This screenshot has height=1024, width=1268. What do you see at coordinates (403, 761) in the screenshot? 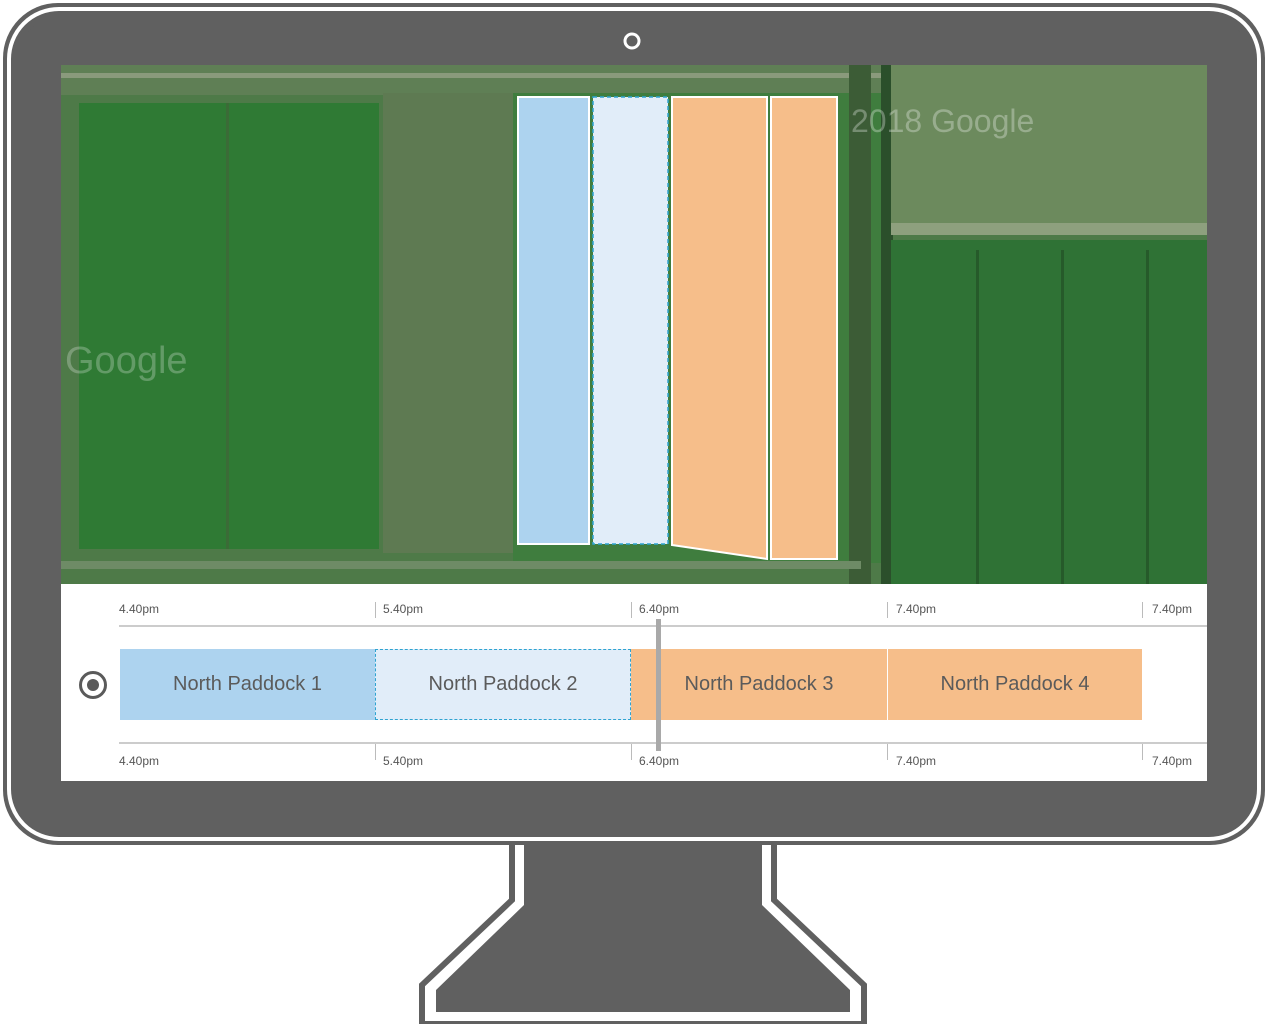
I see `bottom-tick-label: 5.40pm` at bounding box center [403, 761].